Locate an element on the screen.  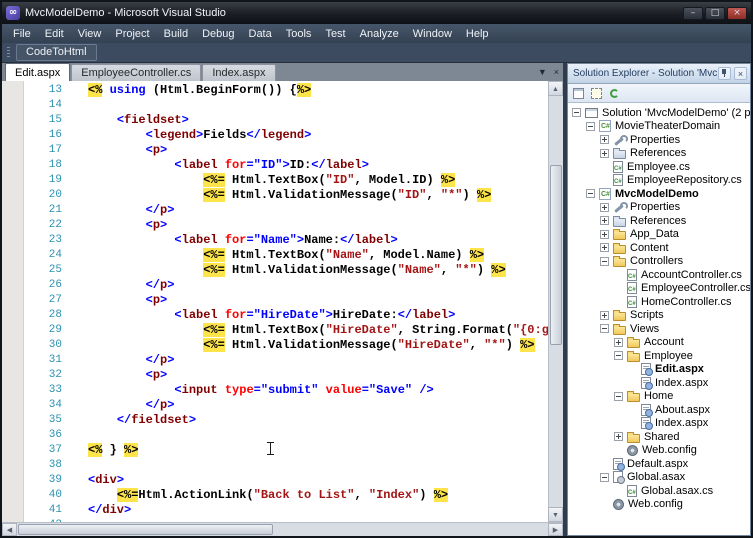
tab-employeecontroller-cs: EmployeeController.cs is located at coordinates (136, 72).